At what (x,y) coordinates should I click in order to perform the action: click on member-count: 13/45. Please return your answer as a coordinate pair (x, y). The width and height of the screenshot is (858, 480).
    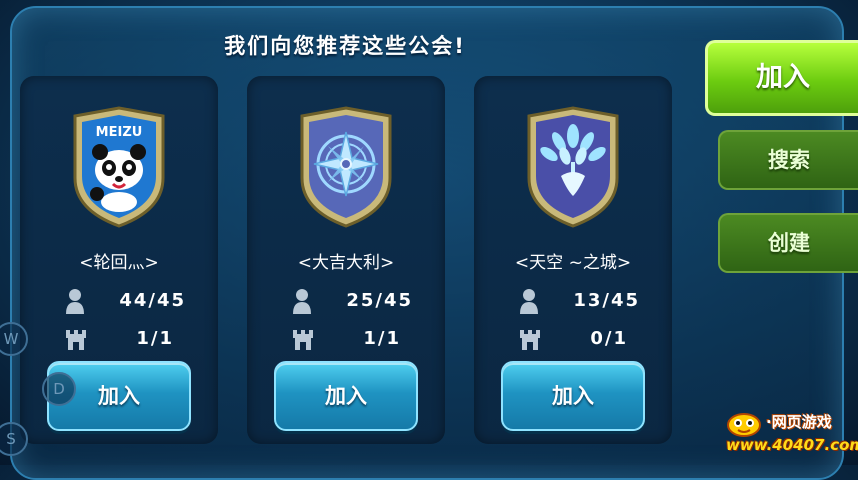
    Looking at the image, I should click on (593, 301).